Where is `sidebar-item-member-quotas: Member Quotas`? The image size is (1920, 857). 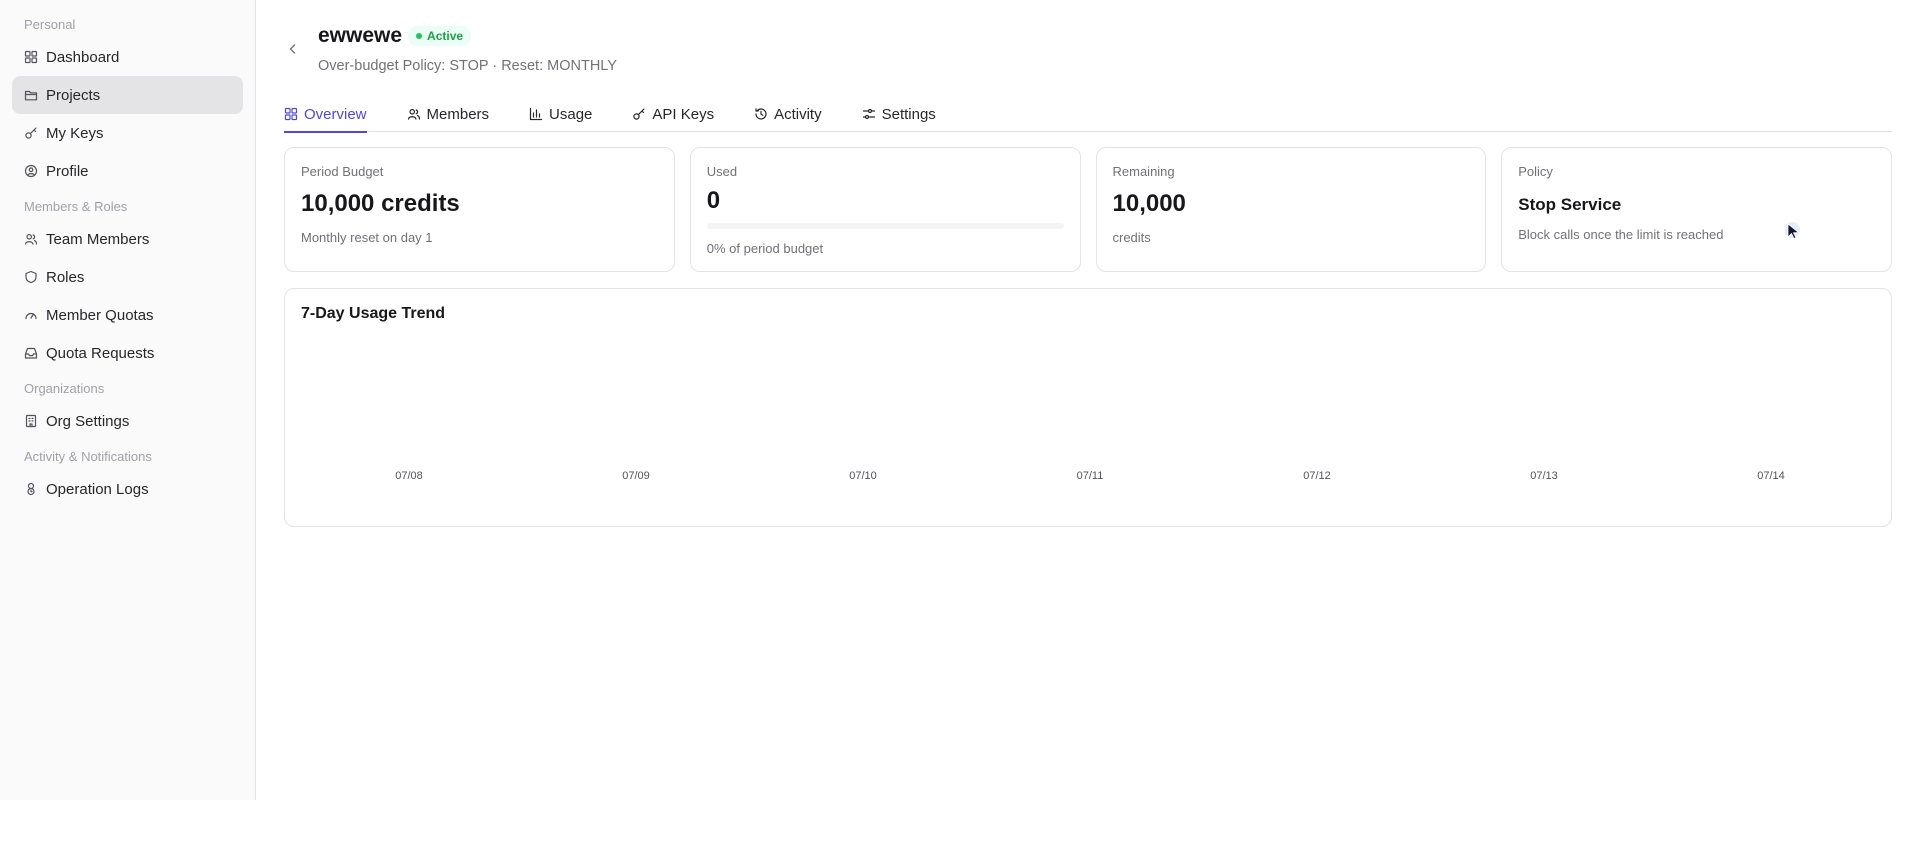 sidebar-item-member-quotas: Member Quotas is located at coordinates (127, 315).